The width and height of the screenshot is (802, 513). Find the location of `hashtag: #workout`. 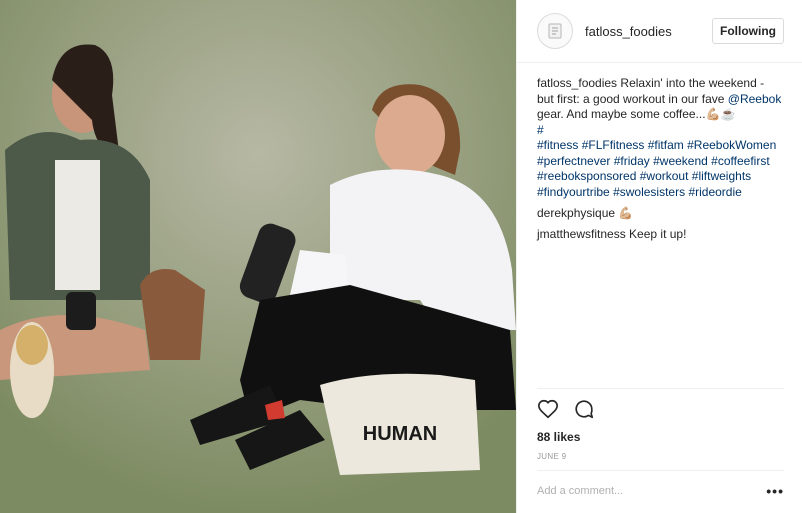

hashtag: #workout is located at coordinates (664, 176).